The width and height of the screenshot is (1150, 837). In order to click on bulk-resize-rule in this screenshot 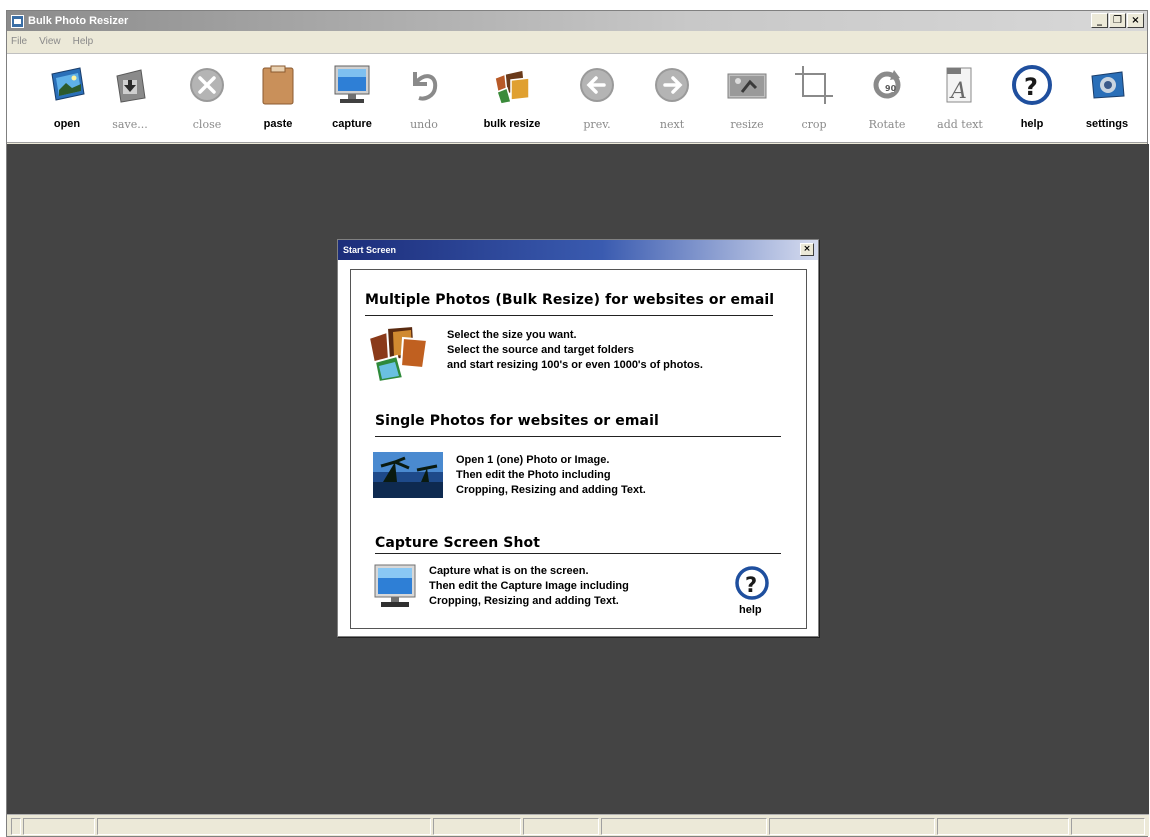, I will do `click(569, 315)`.